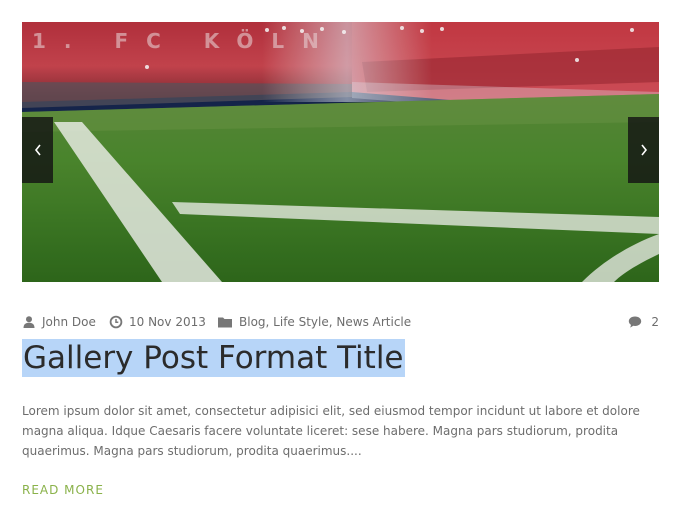  I want to click on folder-icon, so click(225, 322).